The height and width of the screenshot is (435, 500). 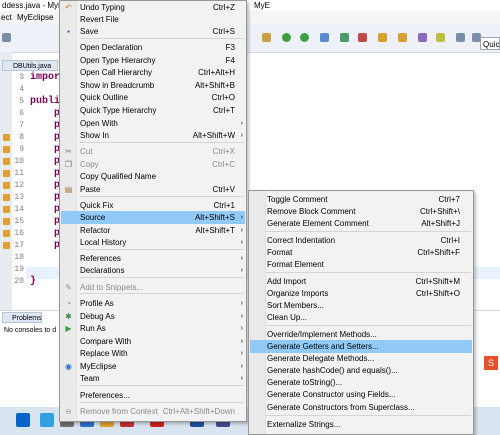 I want to click on menu-item-remove-from-context: ⊖ Remove from Context Ctrl+Alt+Shift+Down, so click(x=153, y=411).